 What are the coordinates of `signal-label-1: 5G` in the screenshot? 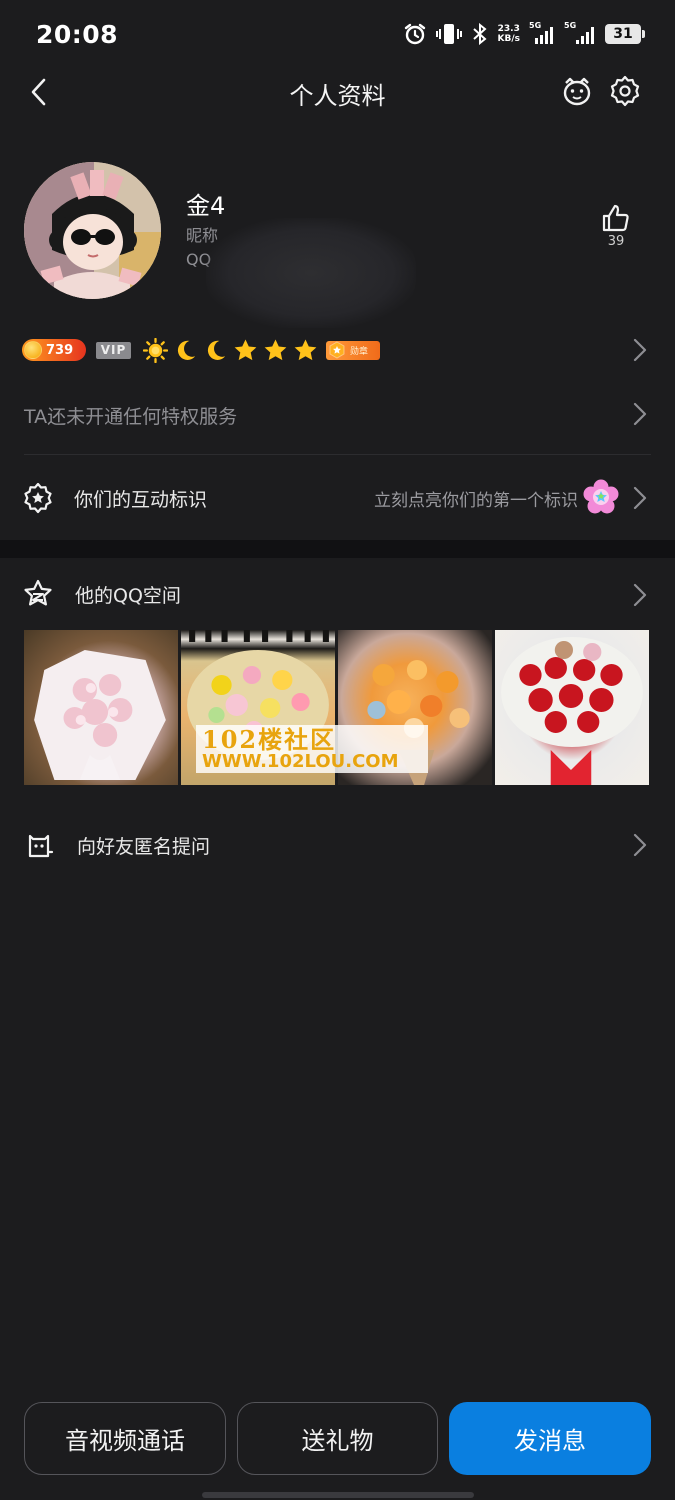 It's located at (535, 25).